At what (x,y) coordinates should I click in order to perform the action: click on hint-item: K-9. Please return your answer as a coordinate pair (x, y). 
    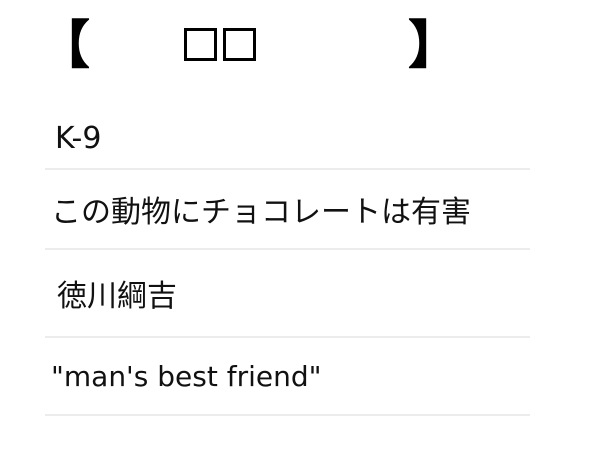
    Looking at the image, I should click on (287, 139).